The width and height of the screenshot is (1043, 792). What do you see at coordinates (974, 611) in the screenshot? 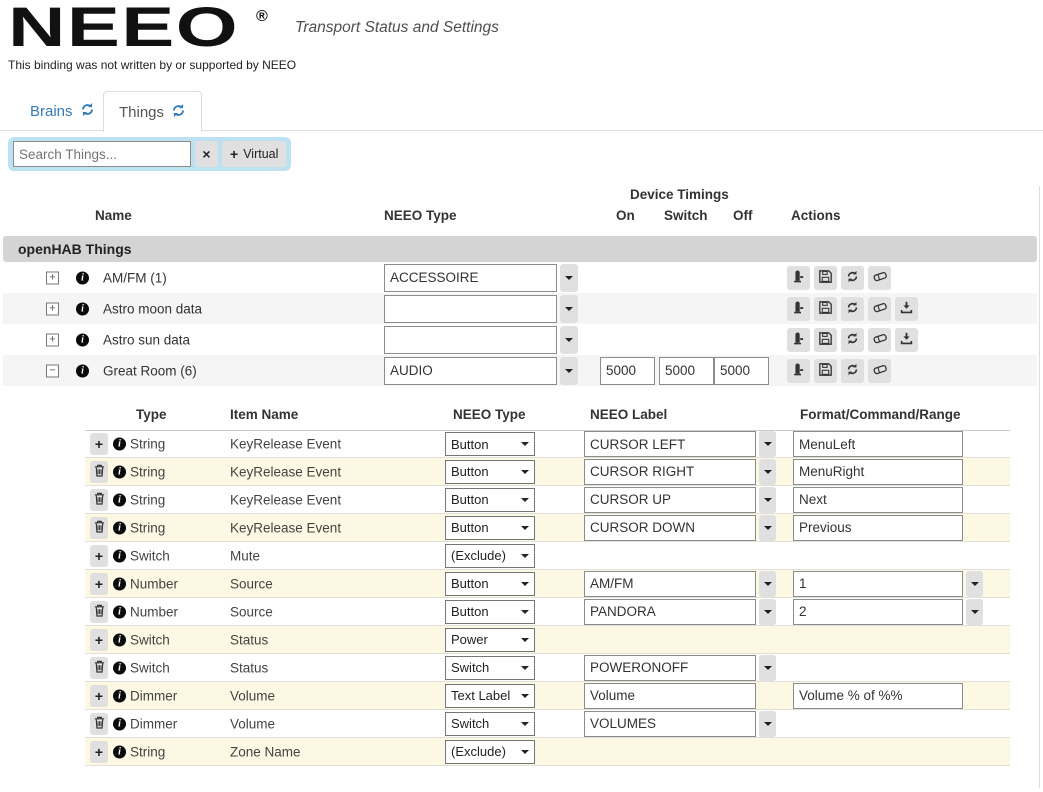
I see `format-dropdown-button` at bounding box center [974, 611].